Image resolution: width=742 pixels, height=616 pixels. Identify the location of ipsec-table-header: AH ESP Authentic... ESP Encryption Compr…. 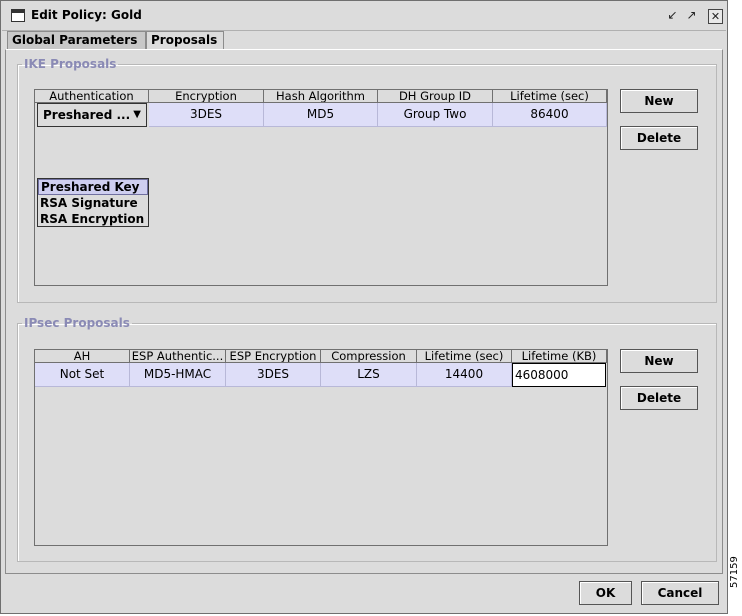
(321, 356).